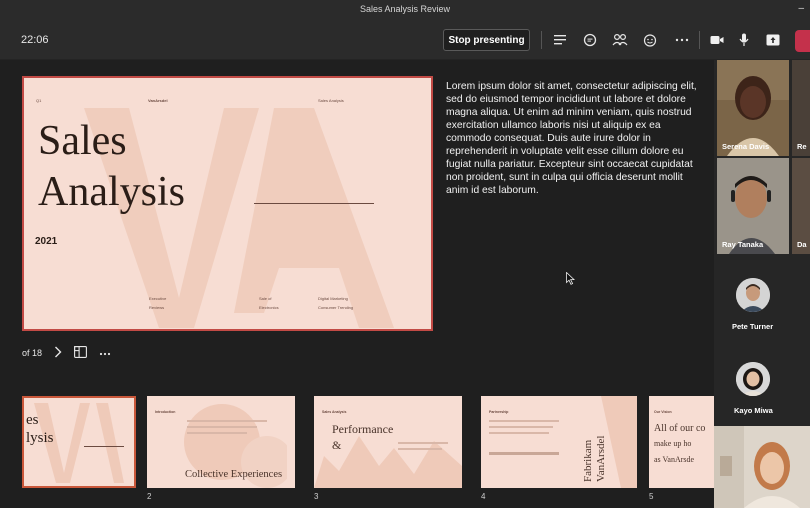 The image size is (810, 508). What do you see at coordinates (66, 353) in the screenshot?
I see `slide-navigation: of 18` at bounding box center [66, 353].